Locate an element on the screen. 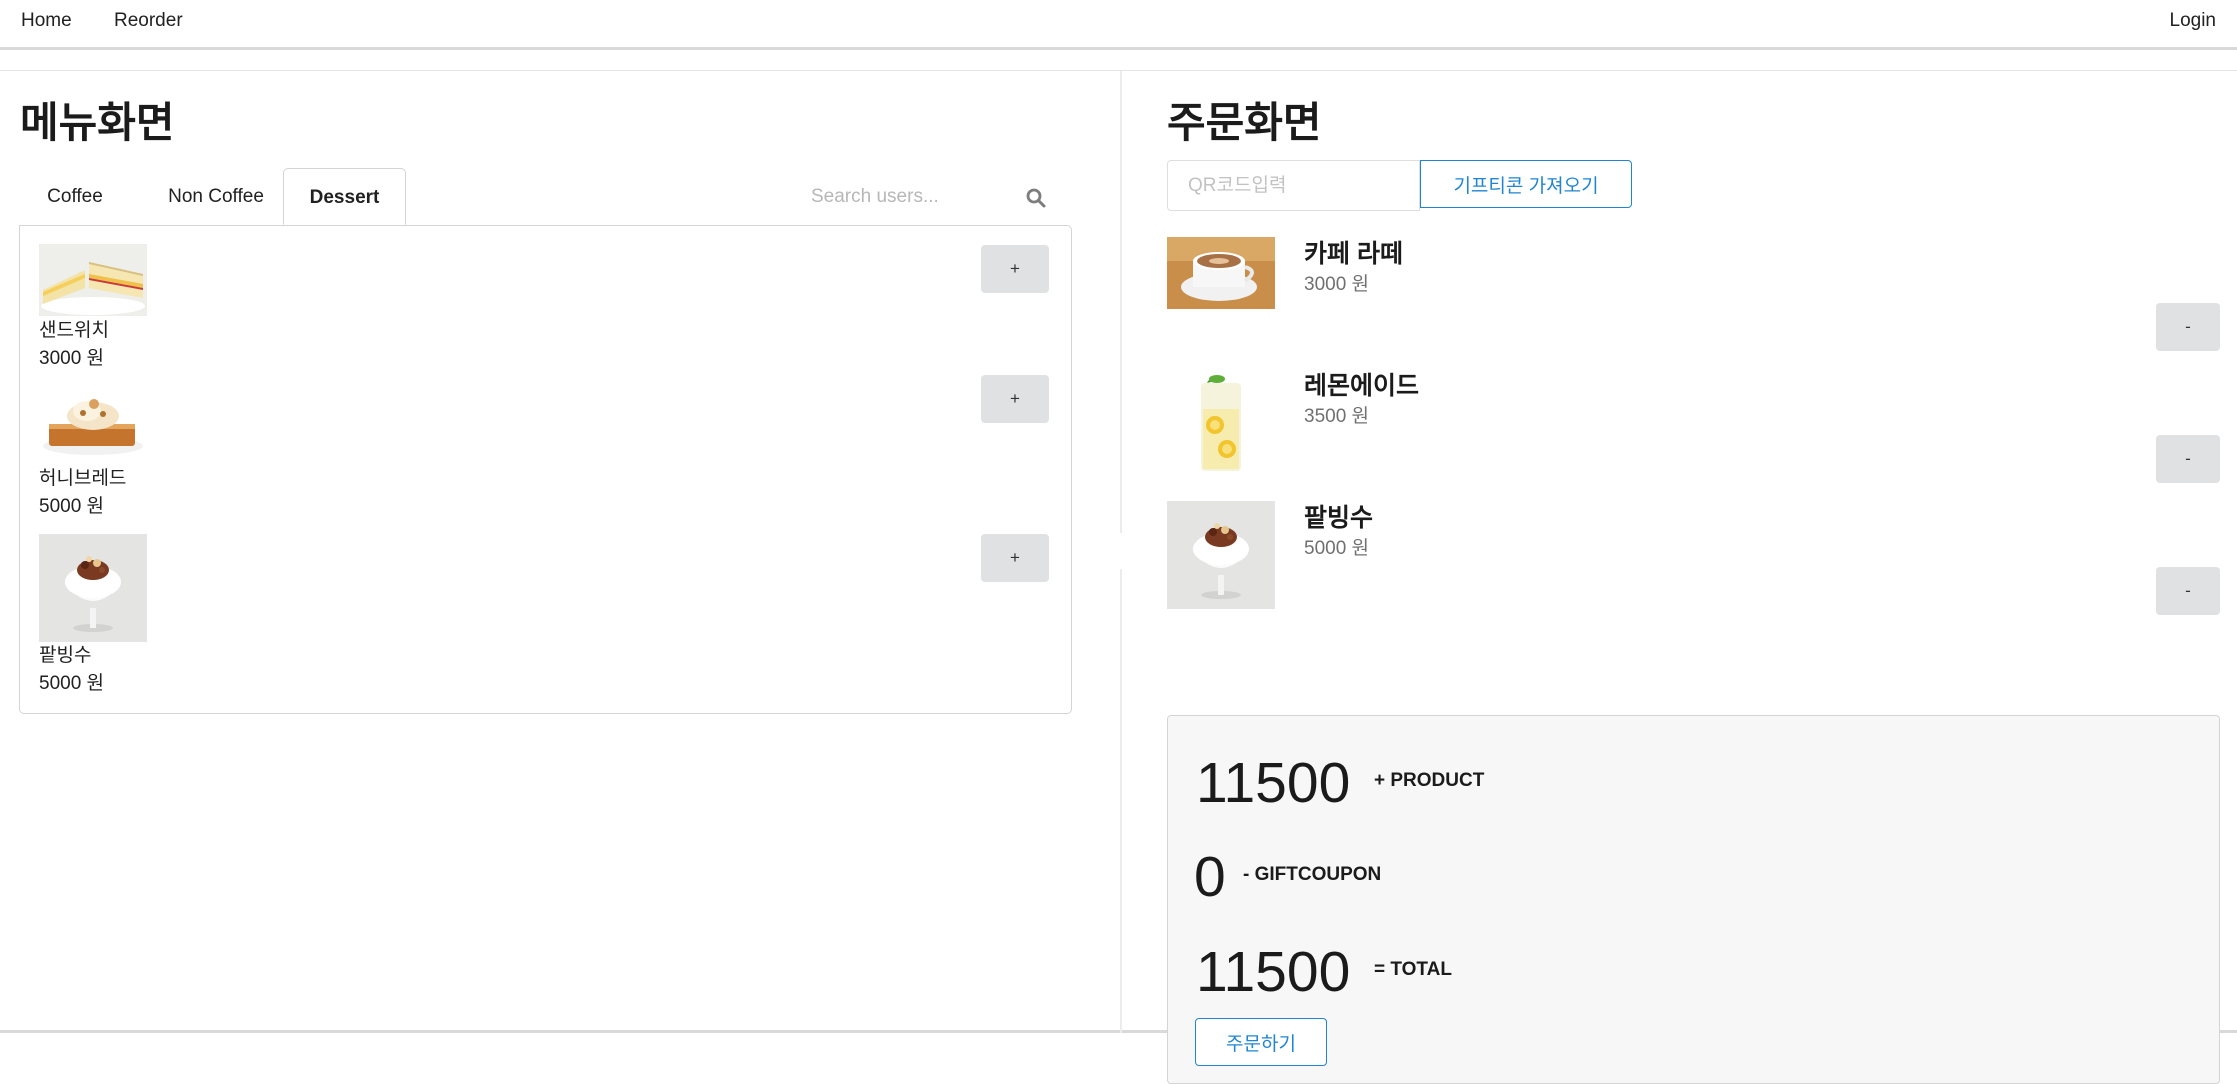 The image size is (2237, 1084). add-sandwich-button: + is located at coordinates (1015, 269).